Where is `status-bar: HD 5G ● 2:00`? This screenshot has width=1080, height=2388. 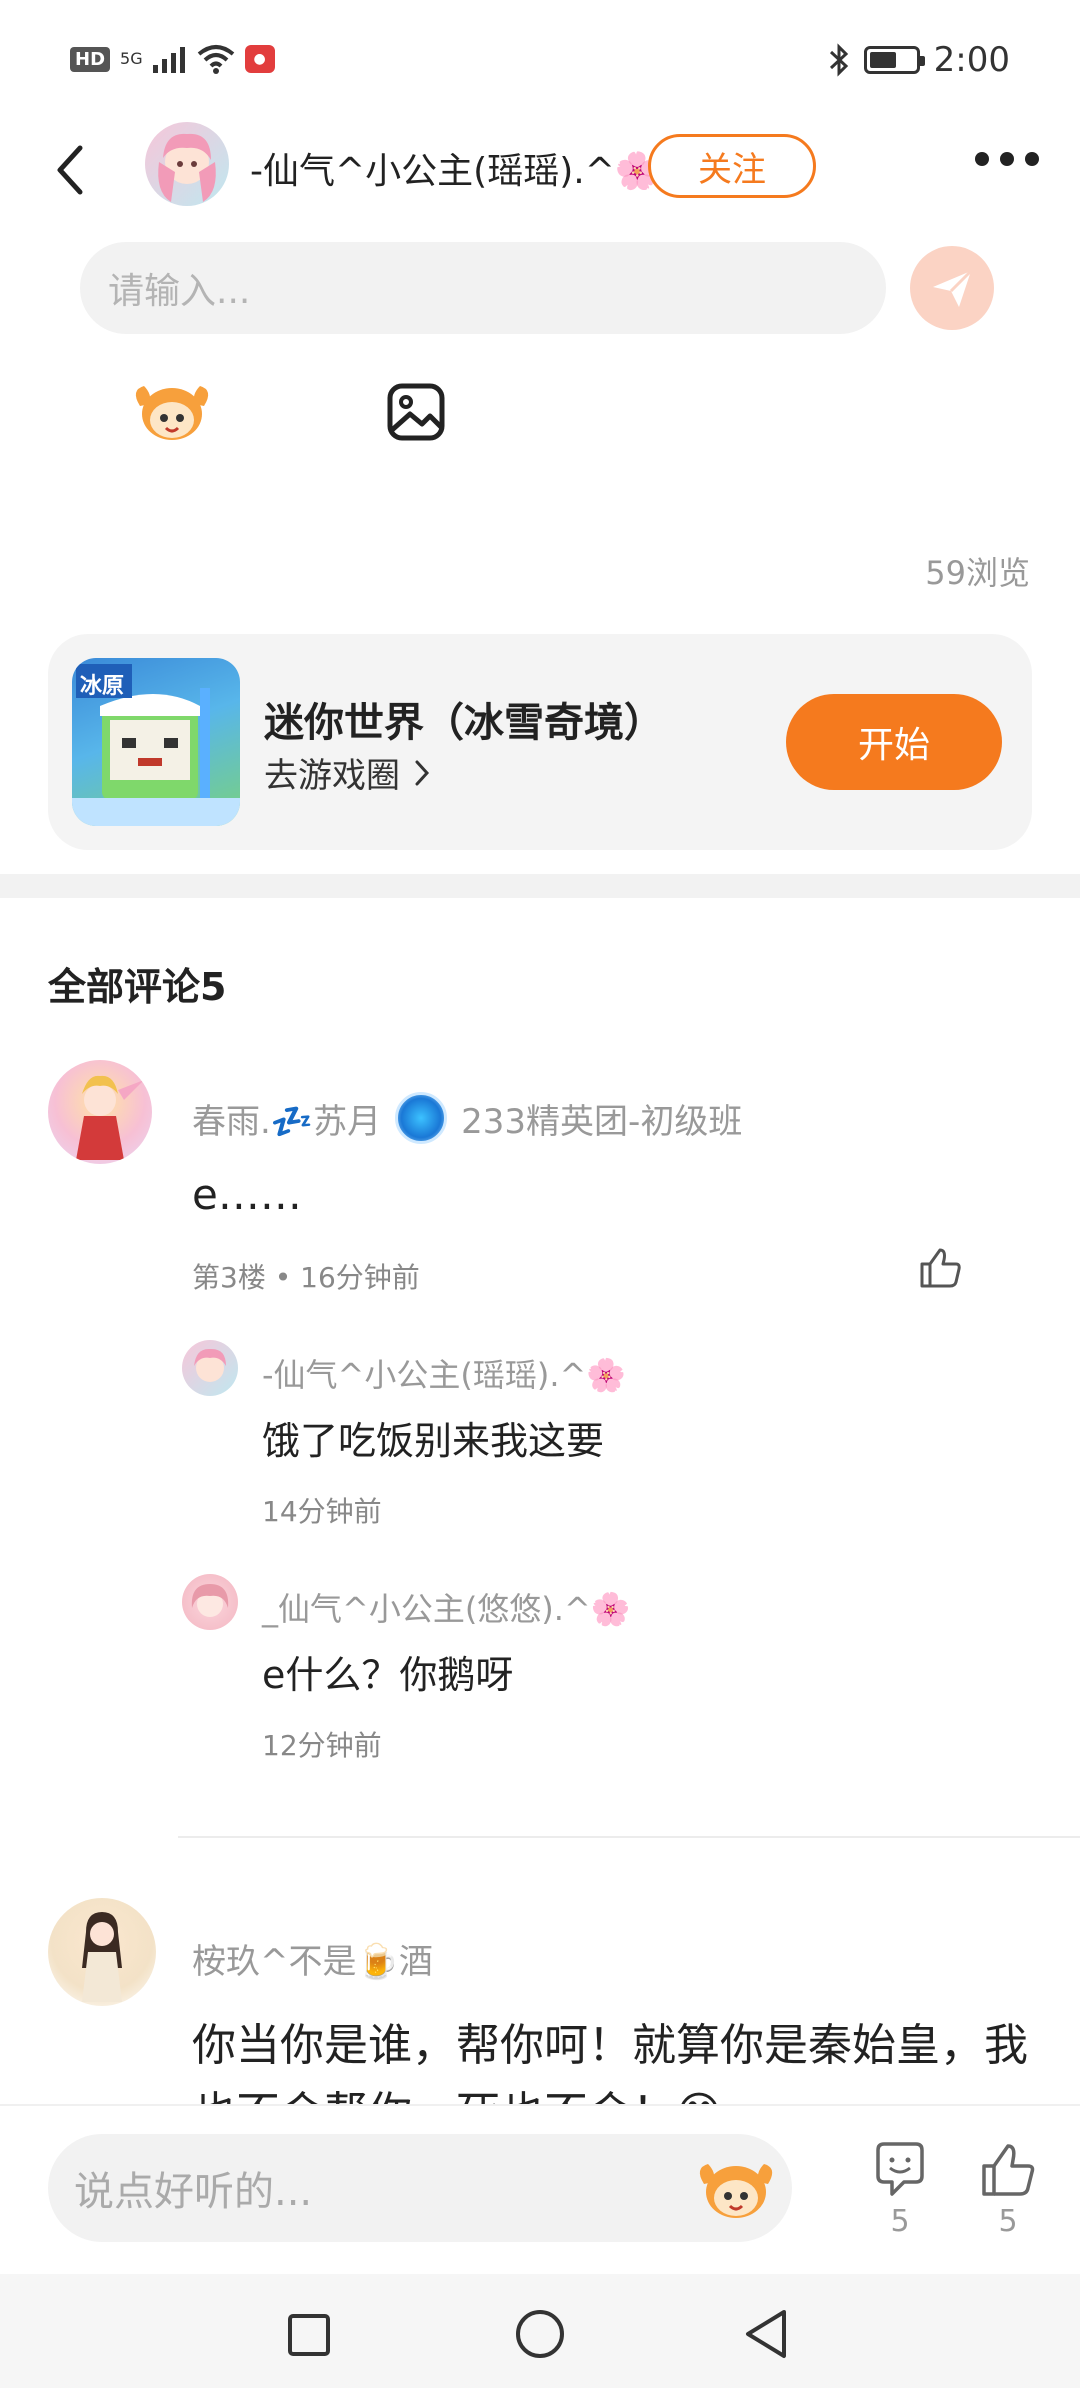 status-bar: HD 5G ● 2:00 is located at coordinates (540, 60).